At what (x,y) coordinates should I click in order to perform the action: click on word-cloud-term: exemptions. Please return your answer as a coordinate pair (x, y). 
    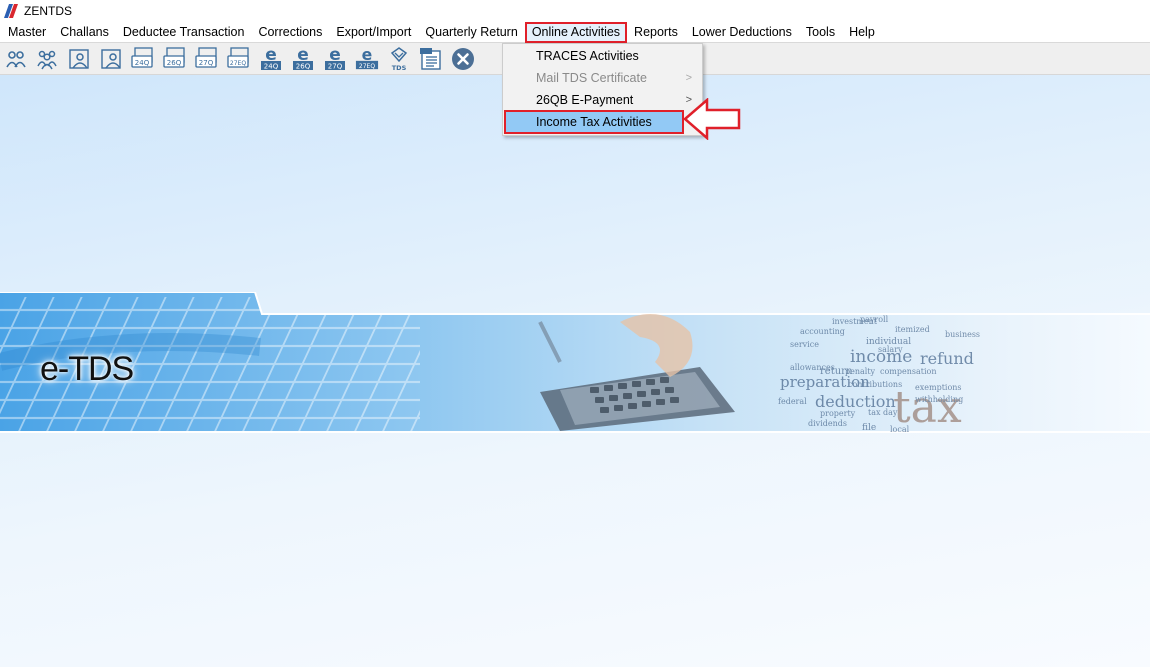
    Looking at the image, I should click on (938, 387).